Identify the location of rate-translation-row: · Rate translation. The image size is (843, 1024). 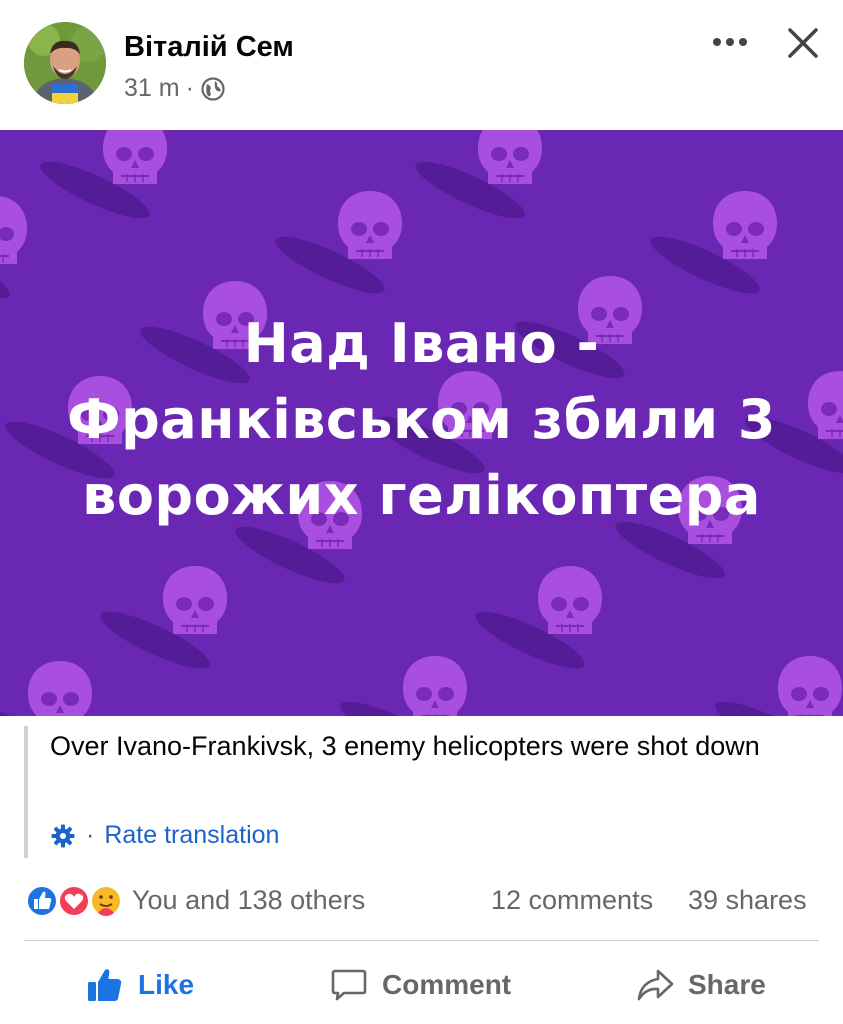
(164, 835).